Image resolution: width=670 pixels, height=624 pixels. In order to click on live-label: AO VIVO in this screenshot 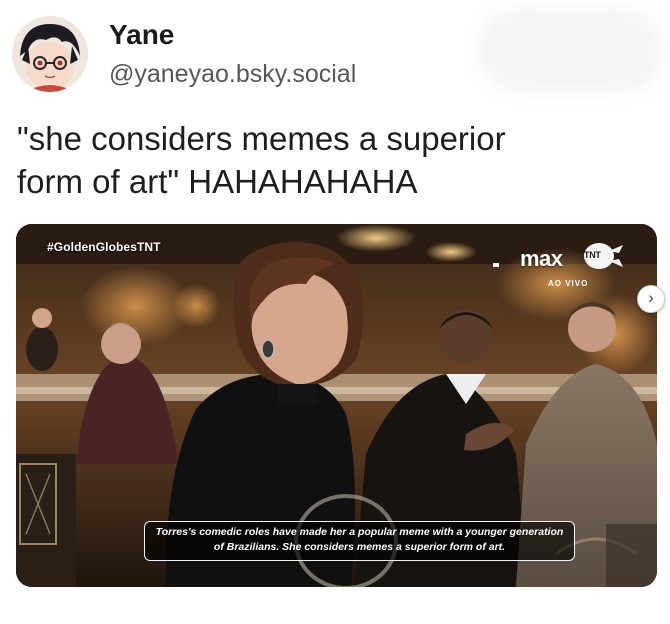, I will do `click(568, 283)`.